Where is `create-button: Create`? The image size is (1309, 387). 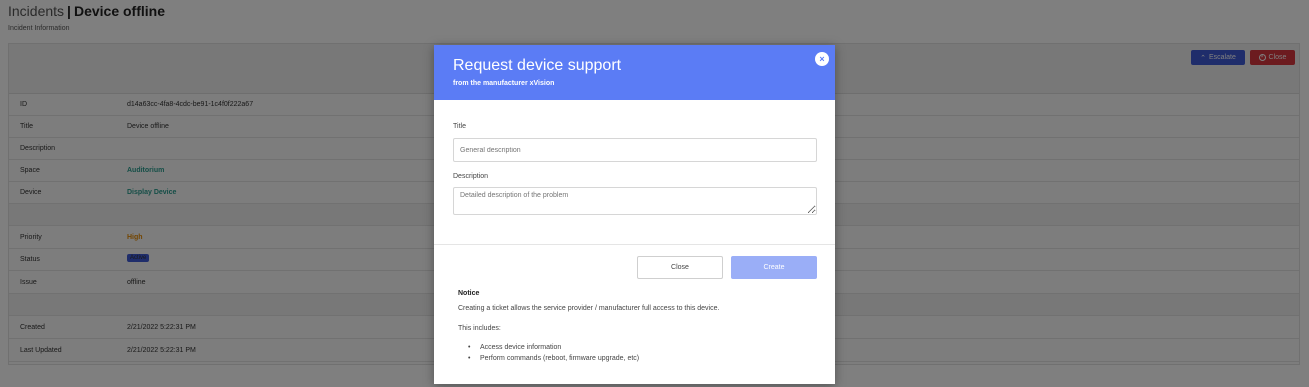
create-button: Create is located at coordinates (774, 267).